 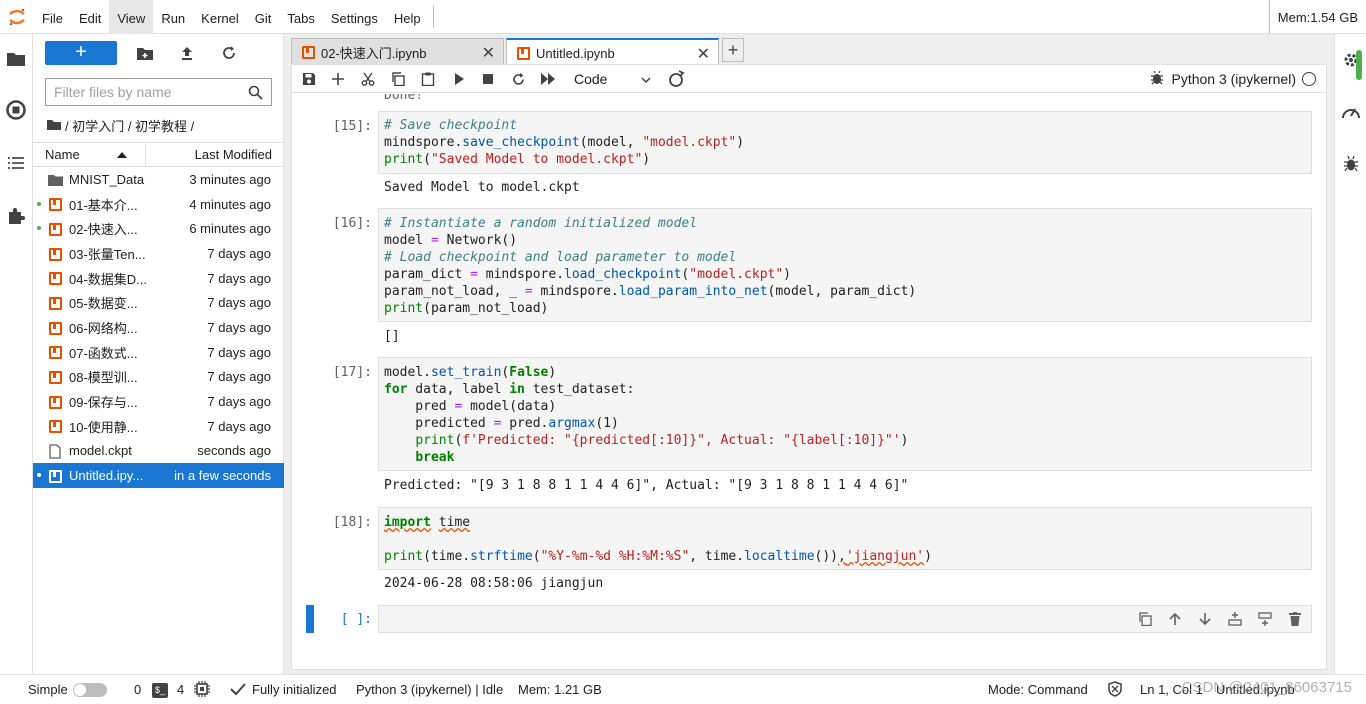 I want to click on file-list-item: model.ckpt seconds ago, so click(x=158, y=451).